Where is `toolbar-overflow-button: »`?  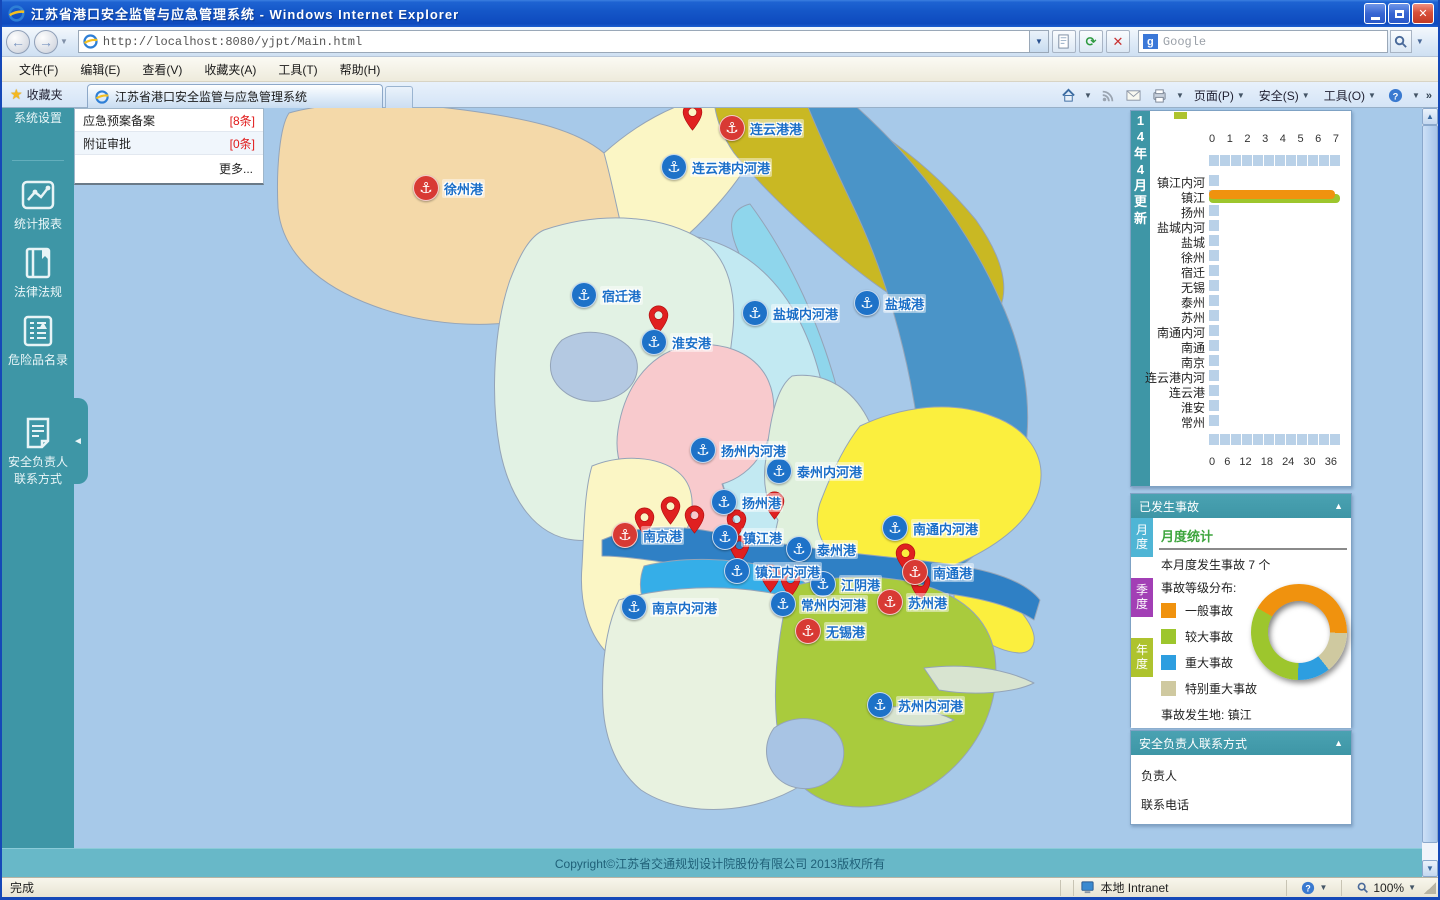 toolbar-overflow-button: » is located at coordinates (1429, 96).